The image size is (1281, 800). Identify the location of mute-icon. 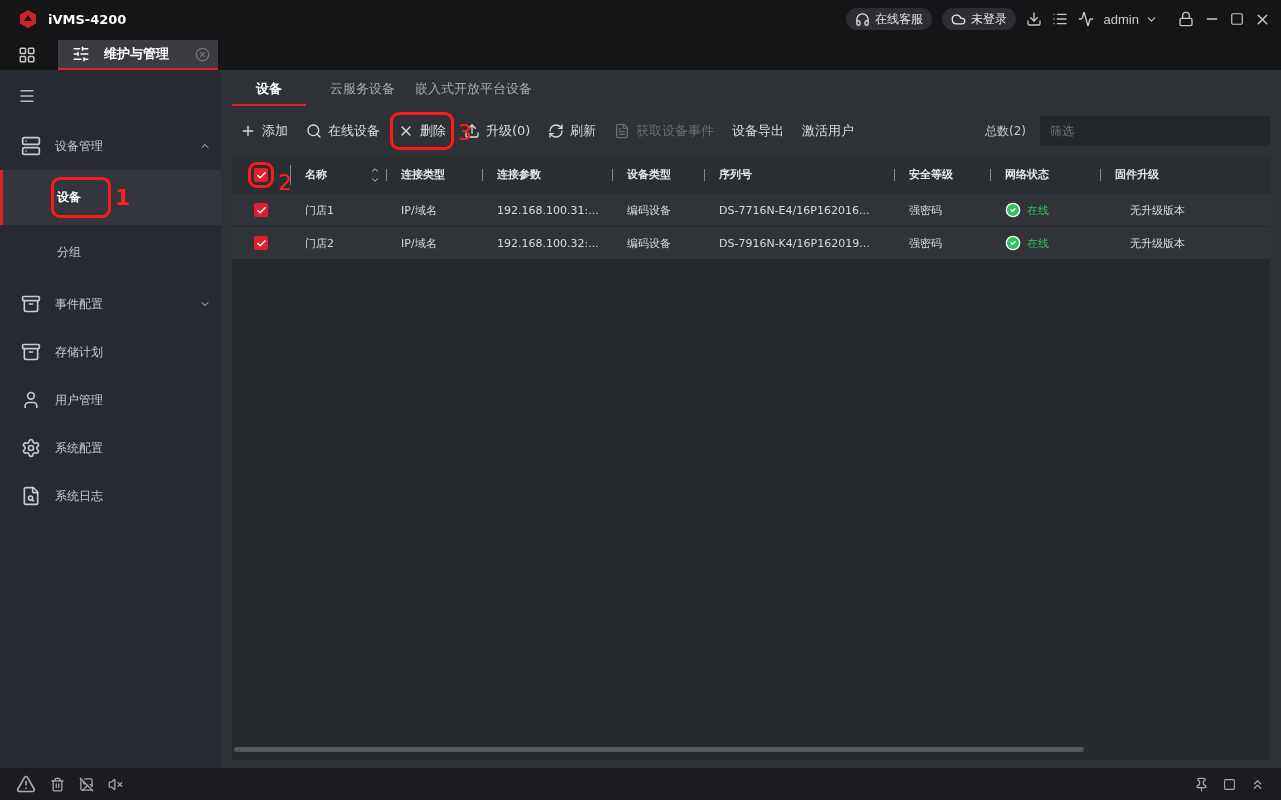
(115, 784).